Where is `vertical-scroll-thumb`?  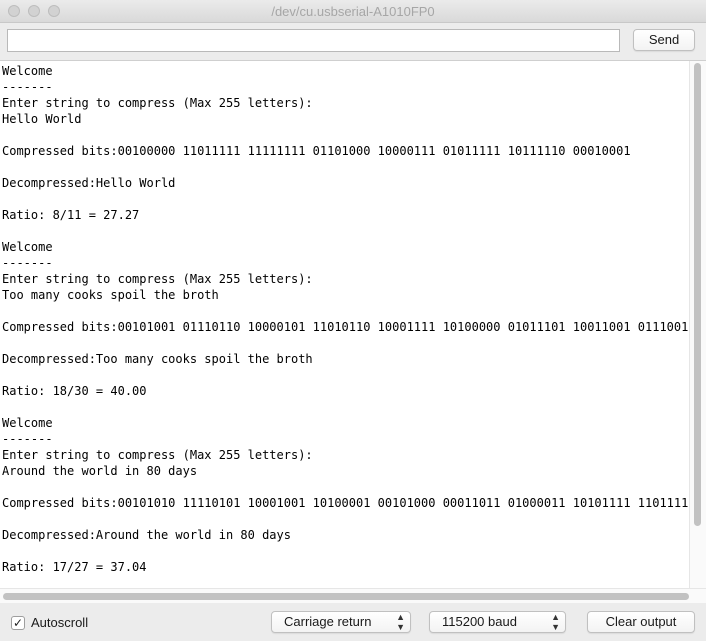
vertical-scroll-thumb is located at coordinates (697, 294).